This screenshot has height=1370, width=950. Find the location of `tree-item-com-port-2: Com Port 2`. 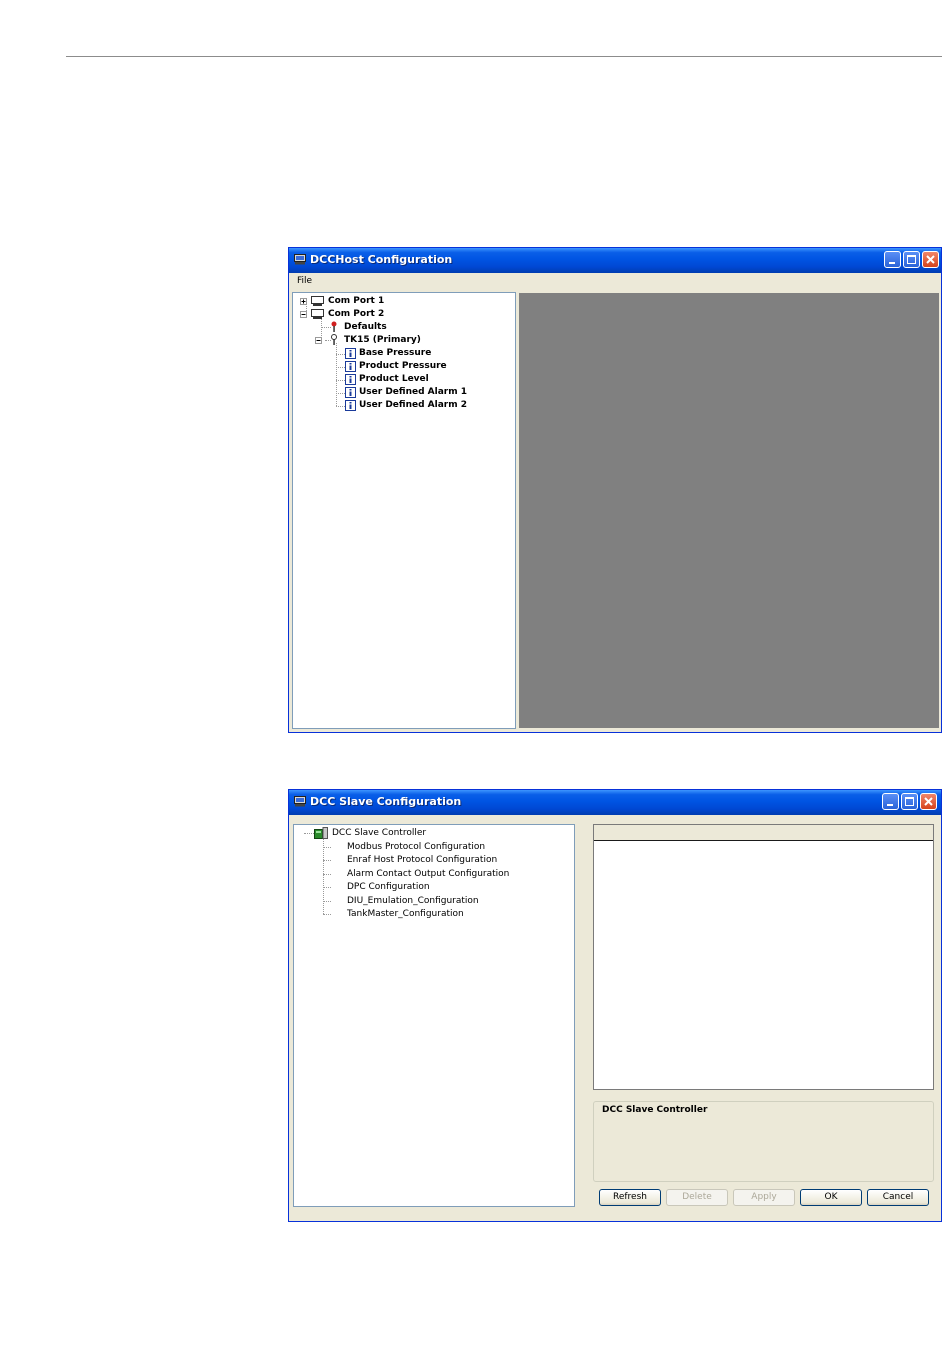

tree-item-com-port-2: Com Port 2 is located at coordinates (403, 314).